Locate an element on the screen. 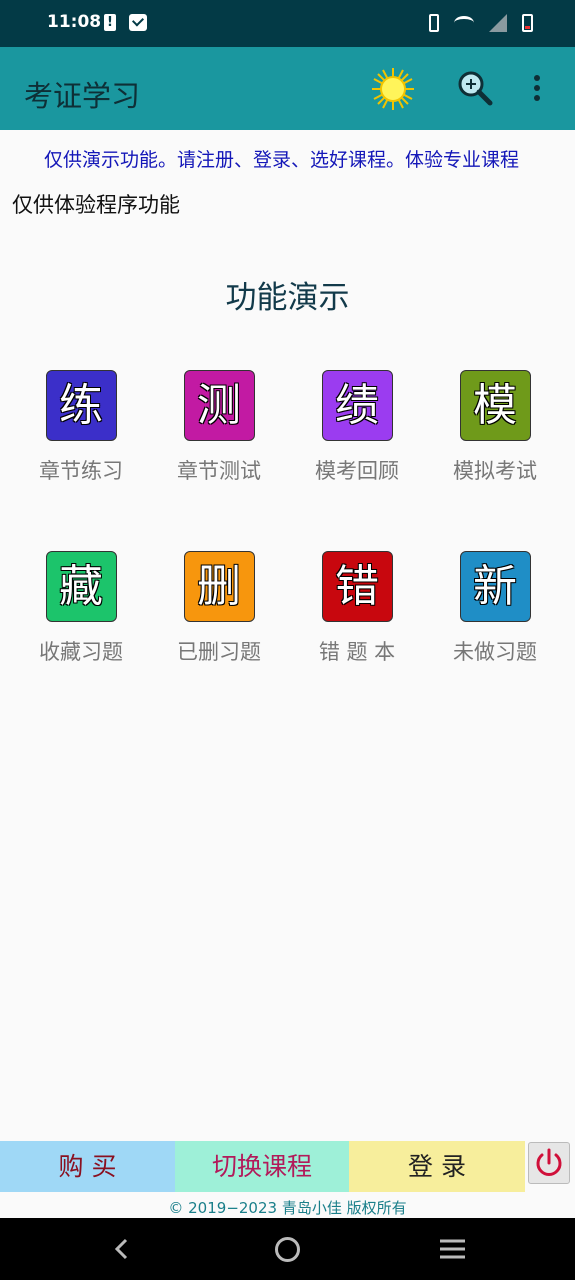 This screenshot has height=1280, width=575. delete-icon: 删 is located at coordinates (219, 586).